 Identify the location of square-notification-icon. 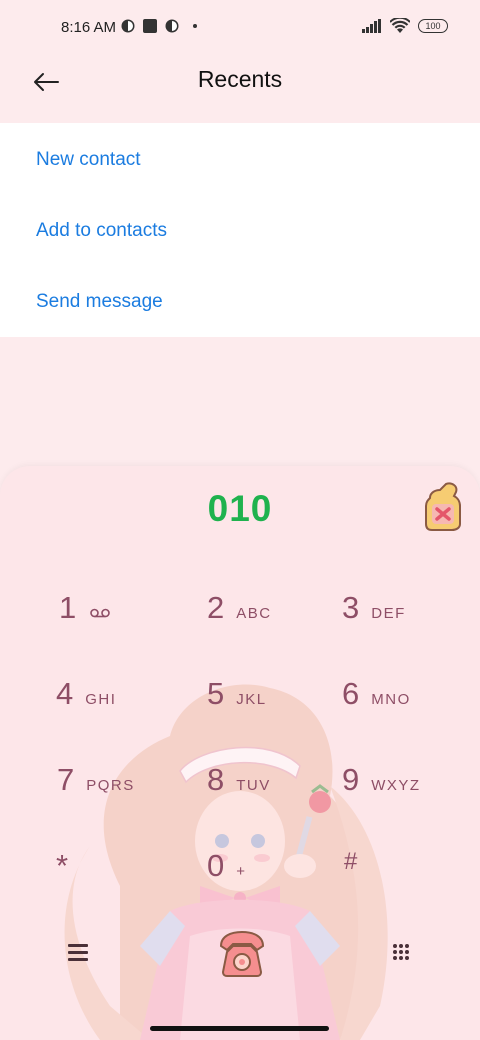
(150, 26).